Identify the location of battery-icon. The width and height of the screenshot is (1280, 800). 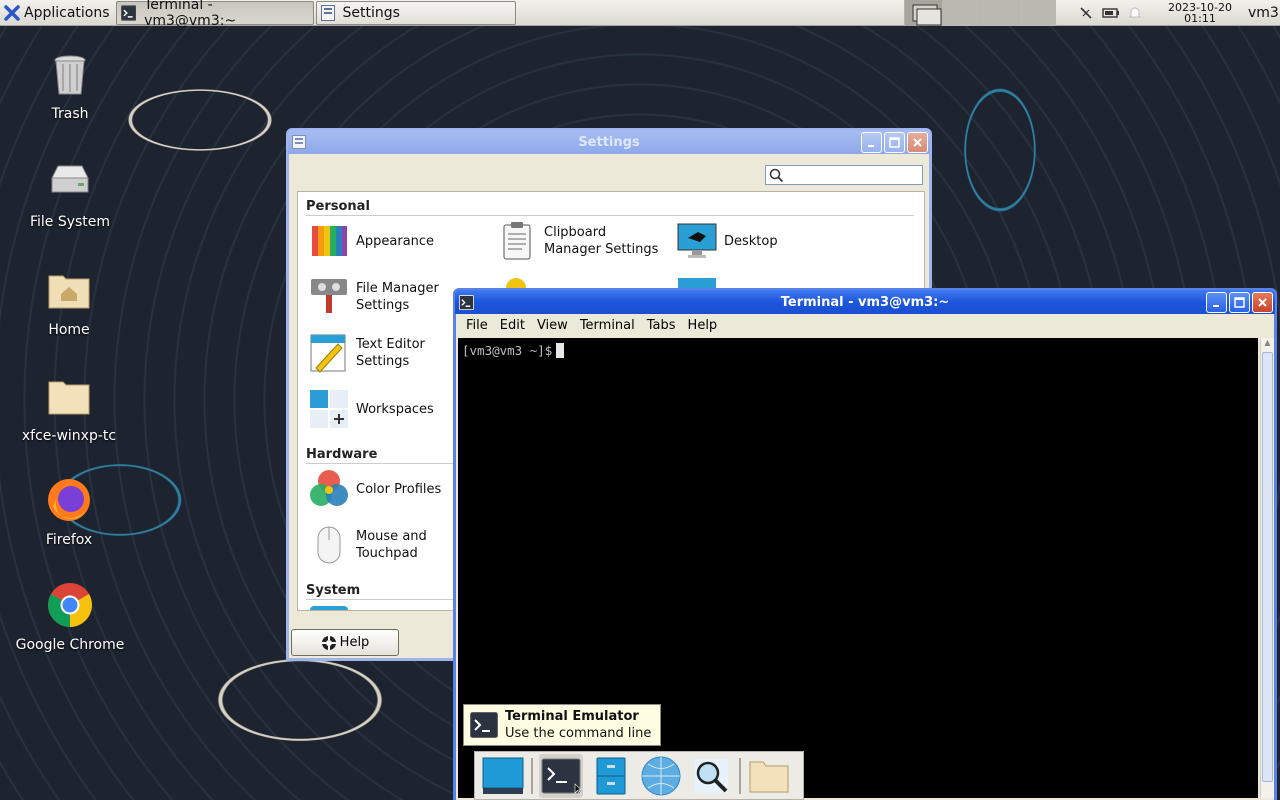
(1111, 13).